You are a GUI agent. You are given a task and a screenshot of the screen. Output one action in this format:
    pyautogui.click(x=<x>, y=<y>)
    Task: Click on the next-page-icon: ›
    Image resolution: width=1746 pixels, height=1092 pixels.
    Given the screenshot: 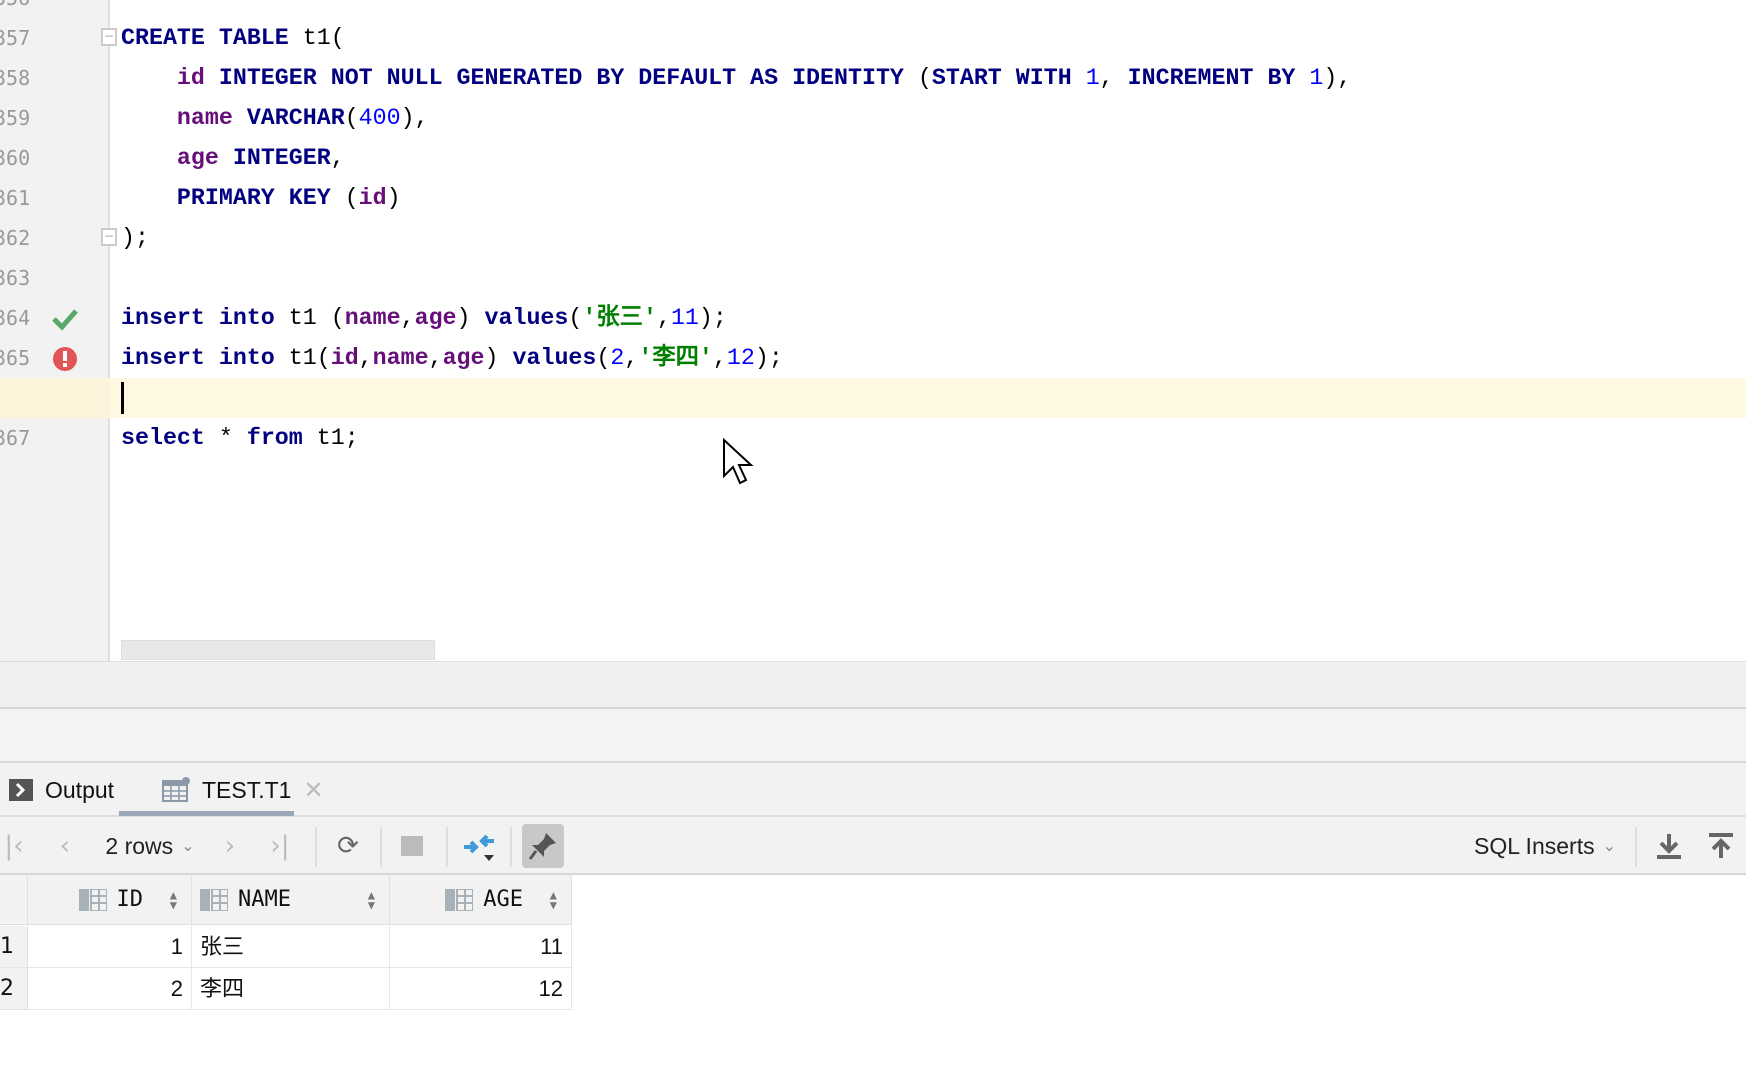 What is the action you would take?
    pyautogui.click(x=230, y=846)
    